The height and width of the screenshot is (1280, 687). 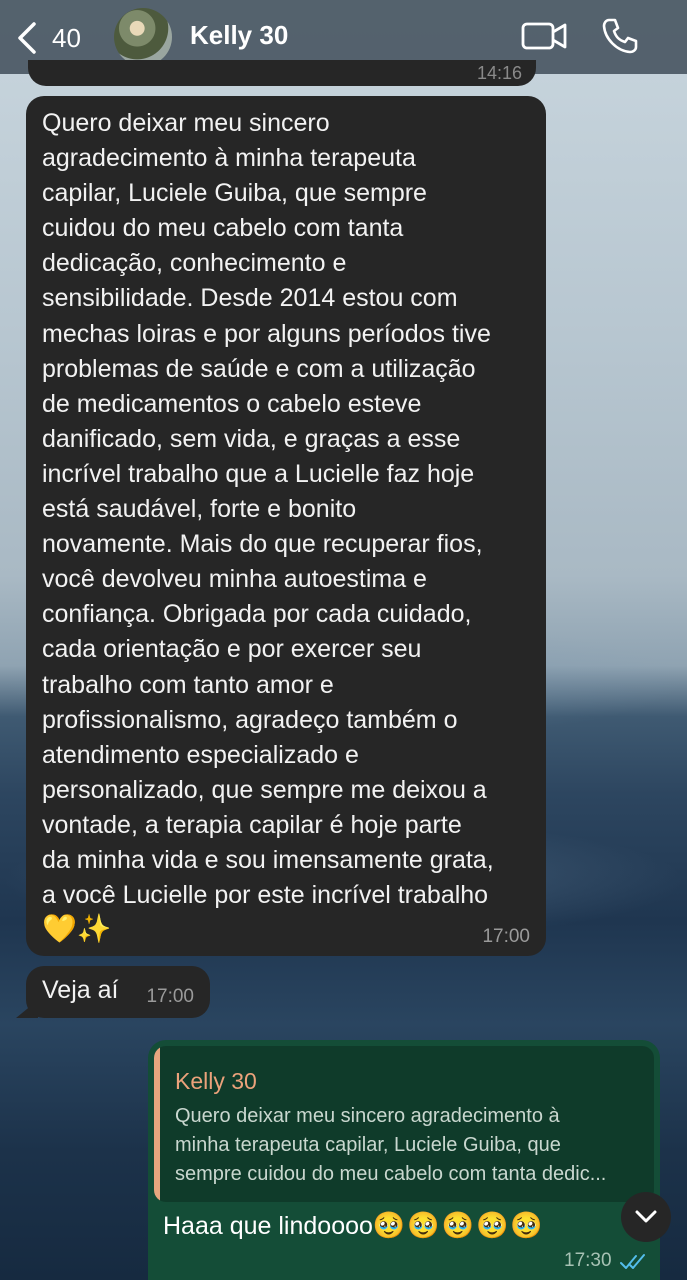 What do you see at coordinates (588, 1260) in the screenshot?
I see `message-time: 17:30` at bounding box center [588, 1260].